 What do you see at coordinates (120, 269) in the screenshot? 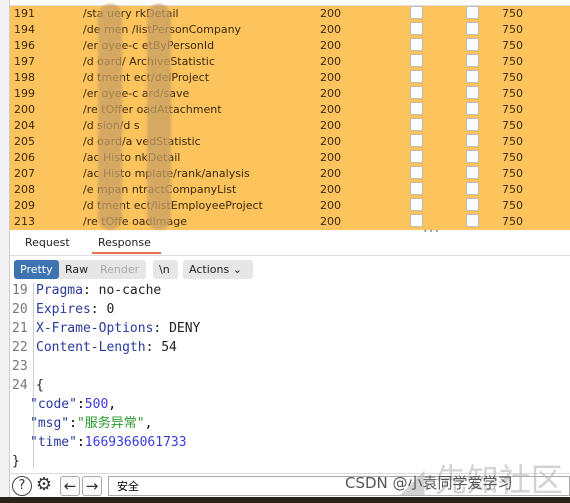
I see `render-button: Render` at bounding box center [120, 269].